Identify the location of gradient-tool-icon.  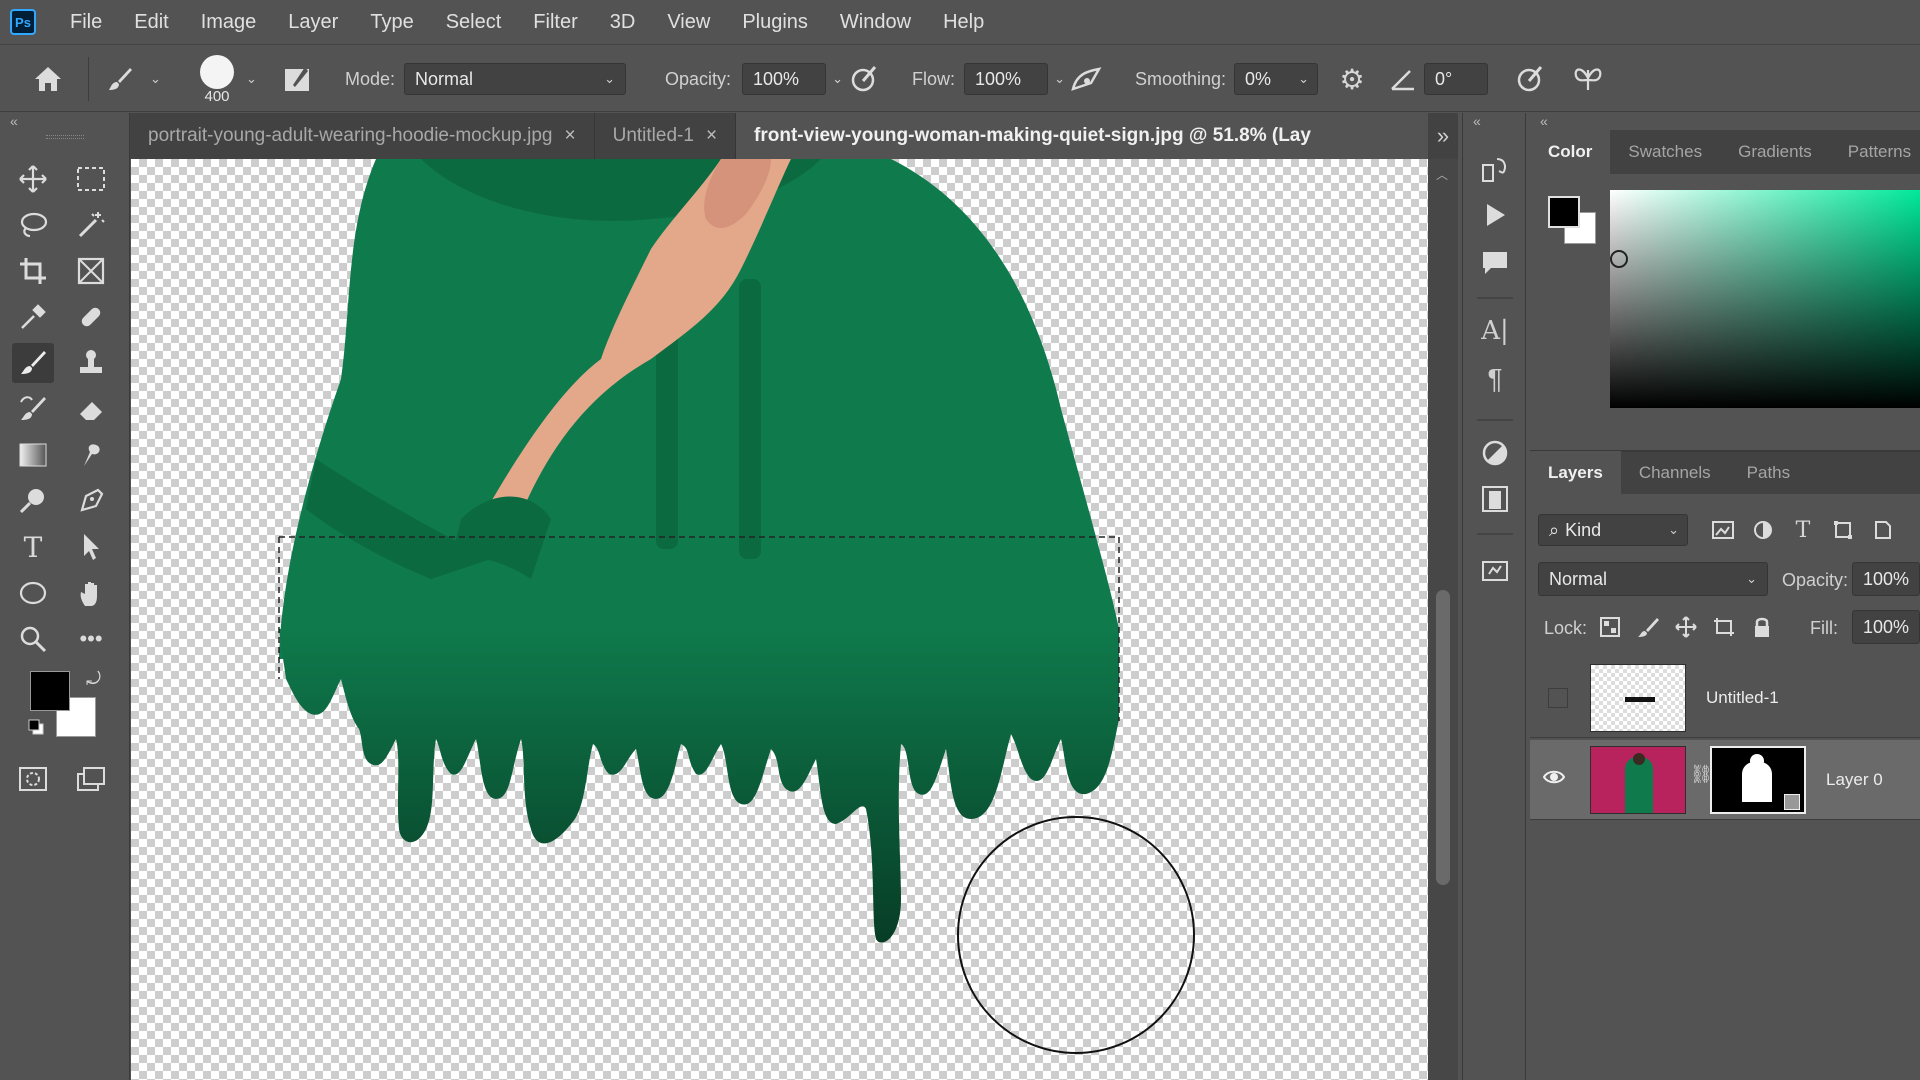
(33, 455).